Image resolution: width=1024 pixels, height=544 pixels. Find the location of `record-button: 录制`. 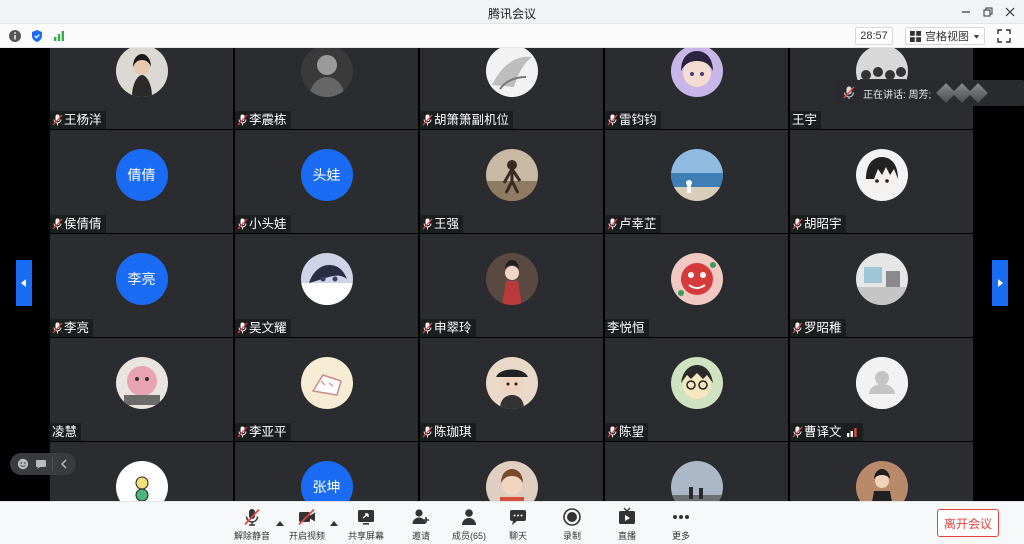

record-button: 录制 is located at coordinates (572, 525).